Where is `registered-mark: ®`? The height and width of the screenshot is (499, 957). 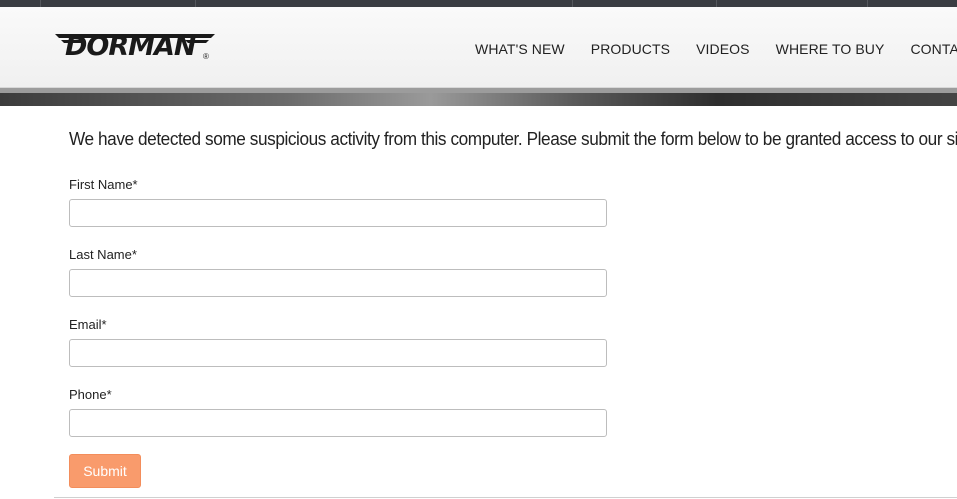 registered-mark: ® is located at coordinates (206, 56).